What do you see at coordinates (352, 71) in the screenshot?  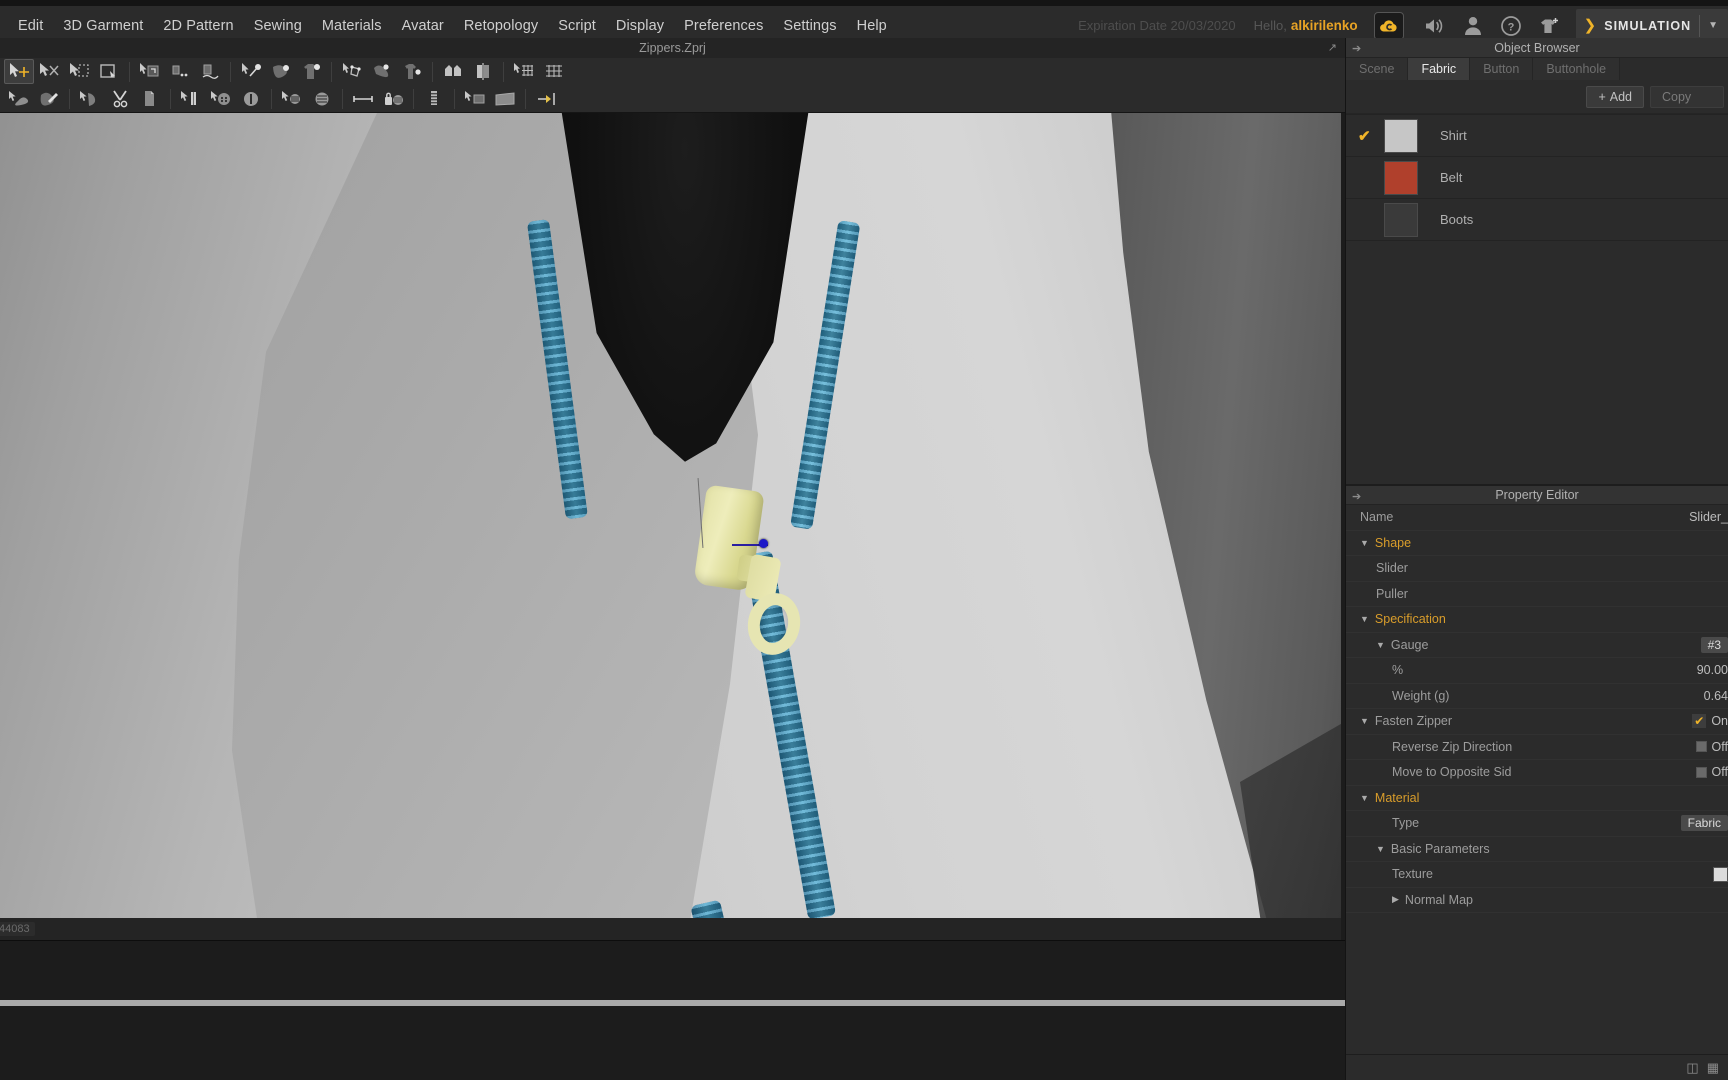 I see `polygon-select-tool` at bounding box center [352, 71].